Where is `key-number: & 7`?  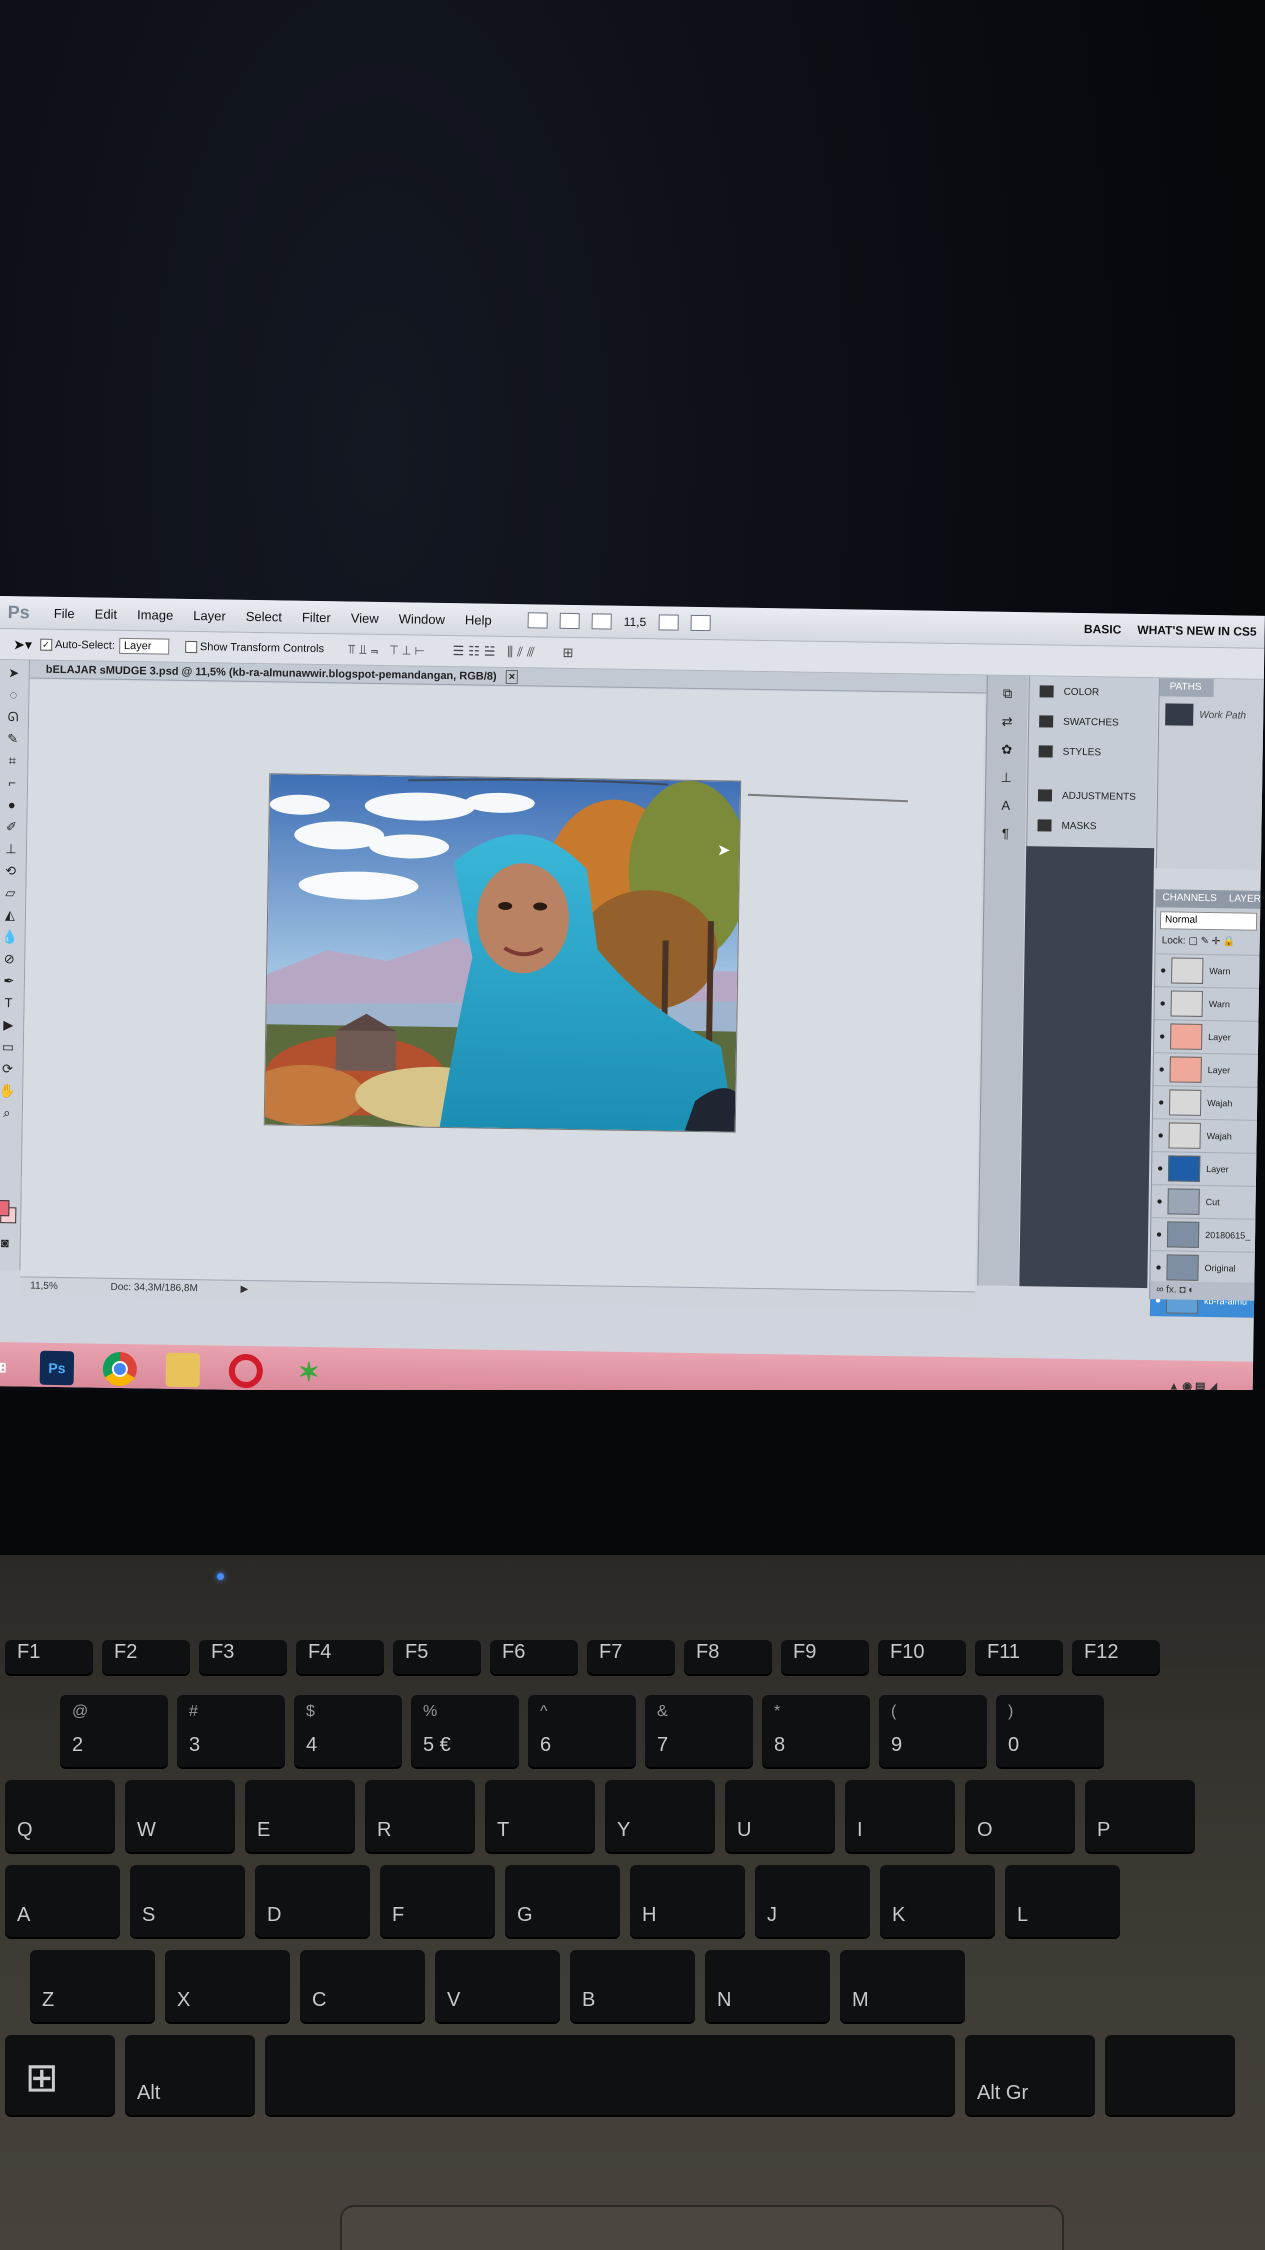 key-number: & 7 is located at coordinates (699, 1731).